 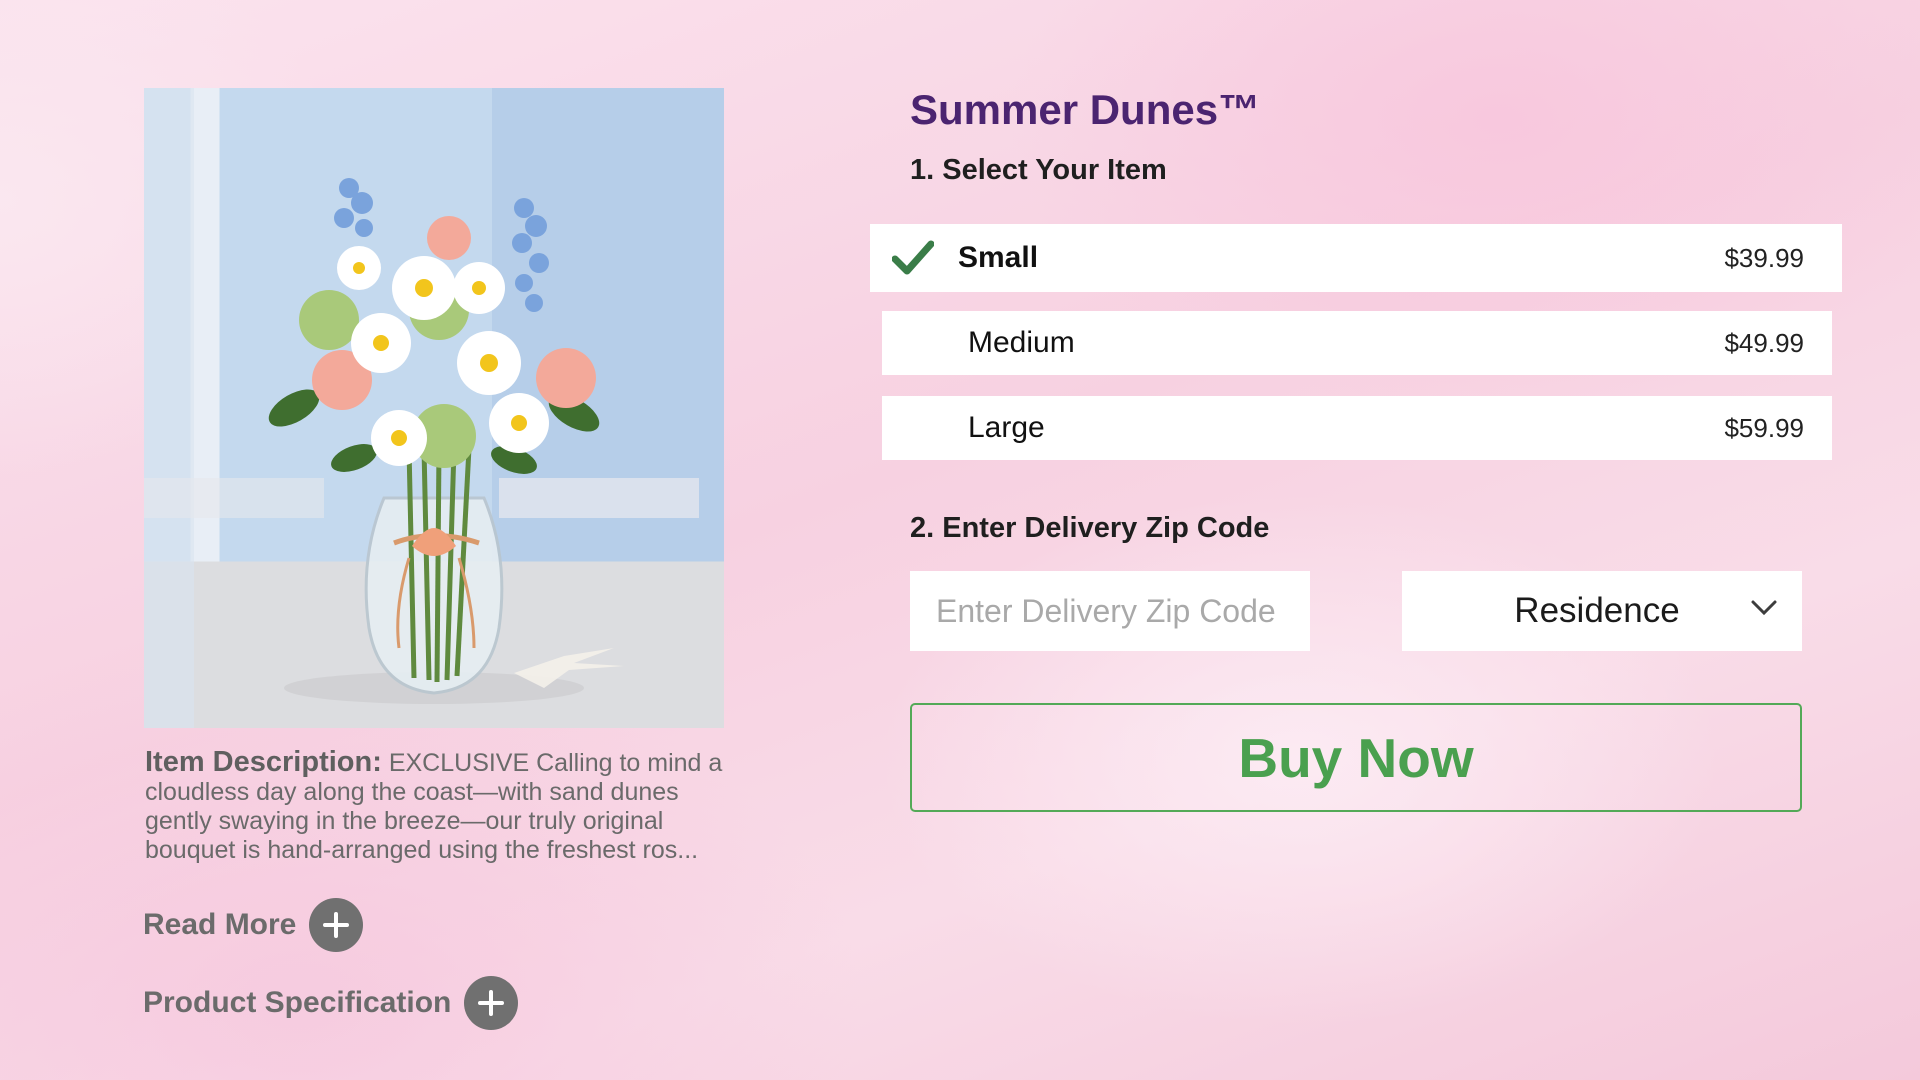 What do you see at coordinates (1110, 611) in the screenshot?
I see `zip-code-input` at bounding box center [1110, 611].